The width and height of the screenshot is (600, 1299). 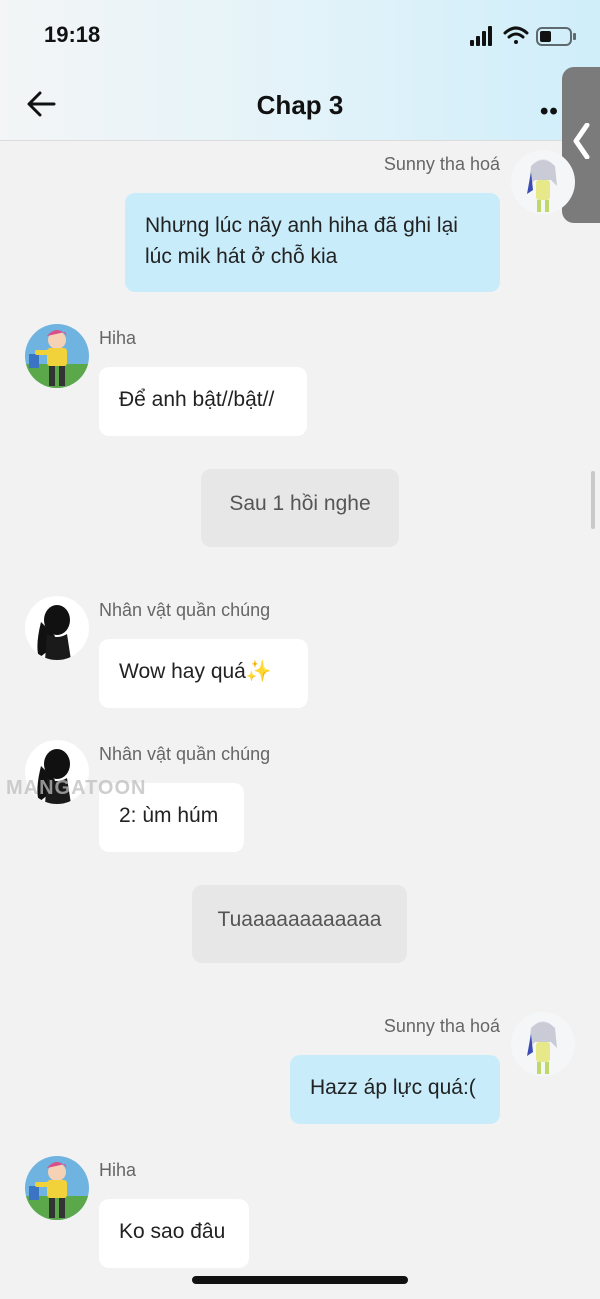 What do you see at coordinates (549, 112) in the screenshot?
I see `more-options-icon: ••` at bounding box center [549, 112].